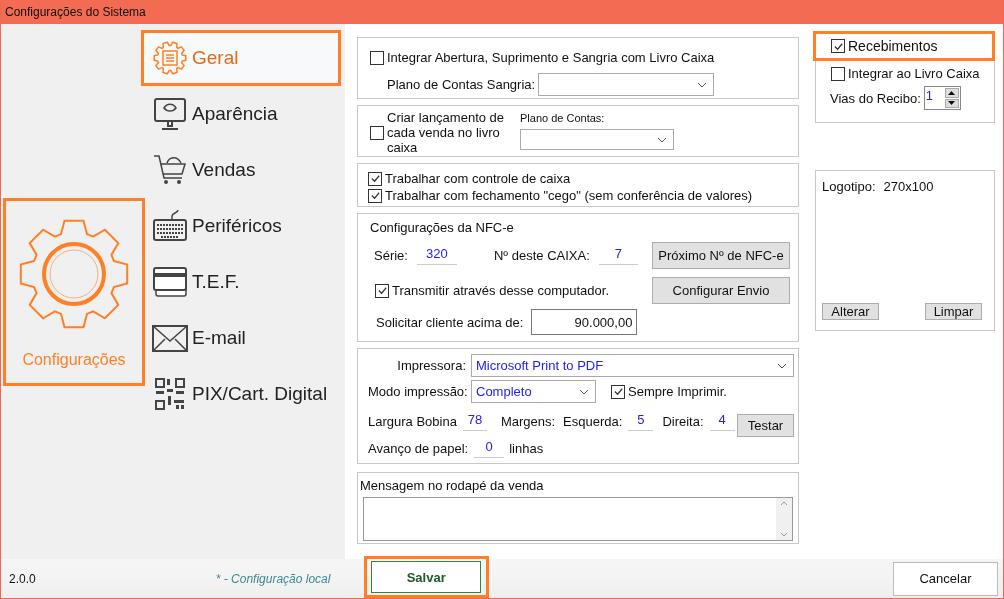 This screenshot has height=599, width=1004. Describe the element at coordinates (461, 84) in the screenshot. I see `field-label: Plano de Contas Sangria:` at that location.